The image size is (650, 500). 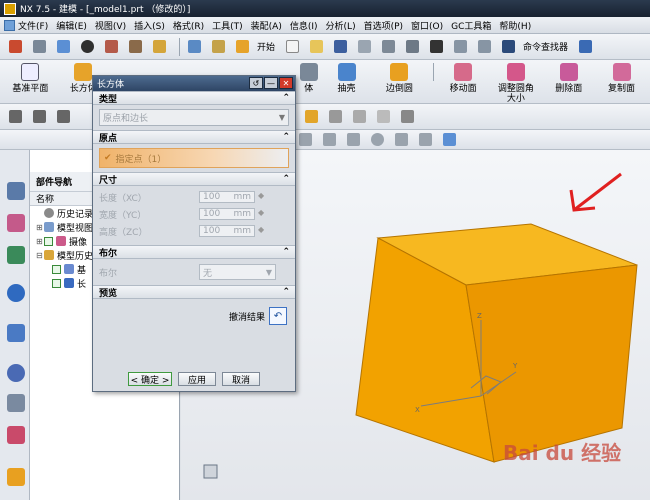 What do you see at coordinates (87, 47) in the screenshot?
I see `sphere-icon` at bounding box center [87, 47].